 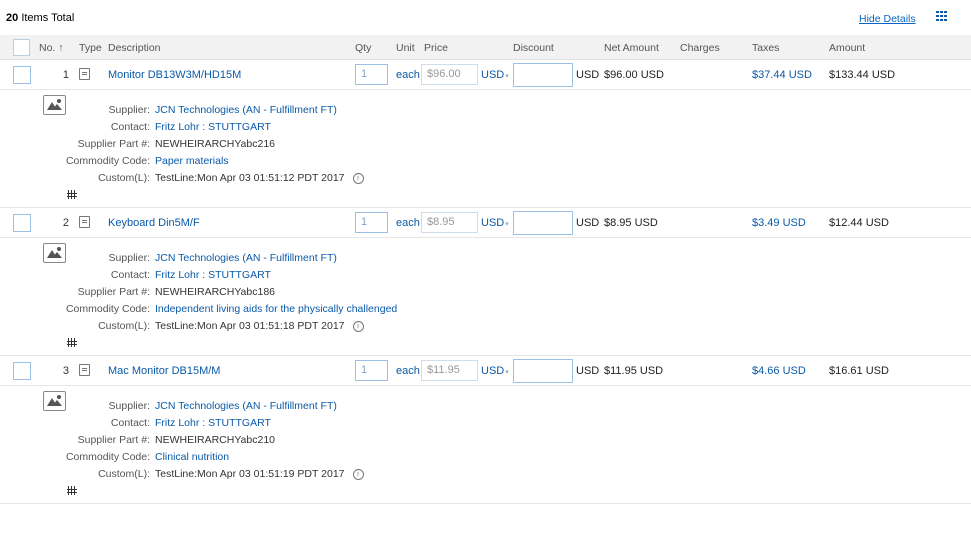 I want to click on custom-value: TestLine:Mon Apr 03 01:51:18 PDT 2017 i, so click(x=259, y=326).